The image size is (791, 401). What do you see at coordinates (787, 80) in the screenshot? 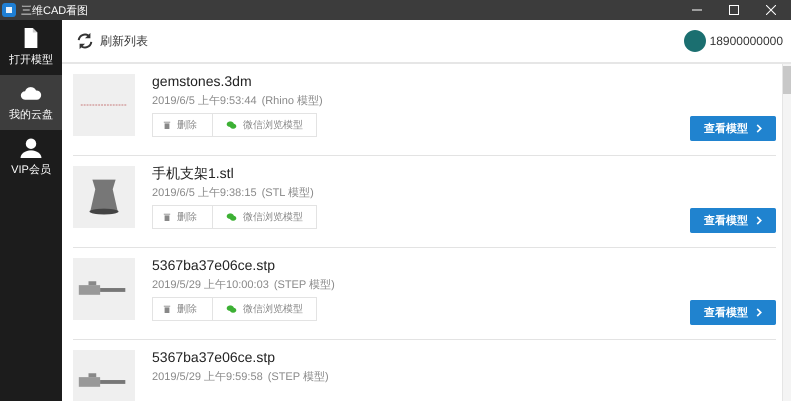
I see `scrollbar-thumb` at bounding box center [787, 80].